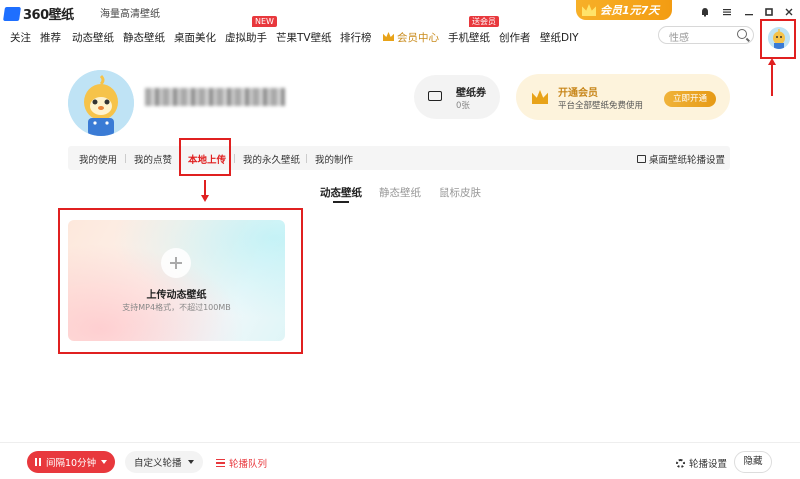 The width and height of the screenshot is (800, 479). Describe the element at coordinates (772, 61) in the screenshot. I see `annotation-arrowhead-up` at that location.